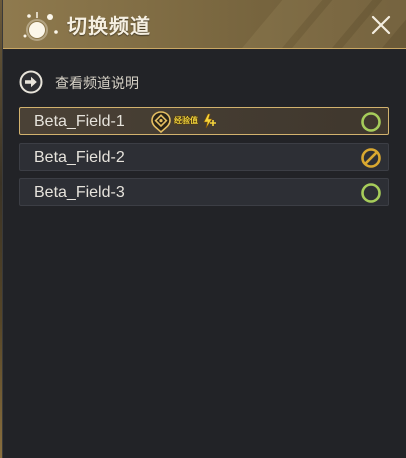  Describe the element at coordinates (161, 122) in the screenshot. I see `location-pin-icon` at that location.